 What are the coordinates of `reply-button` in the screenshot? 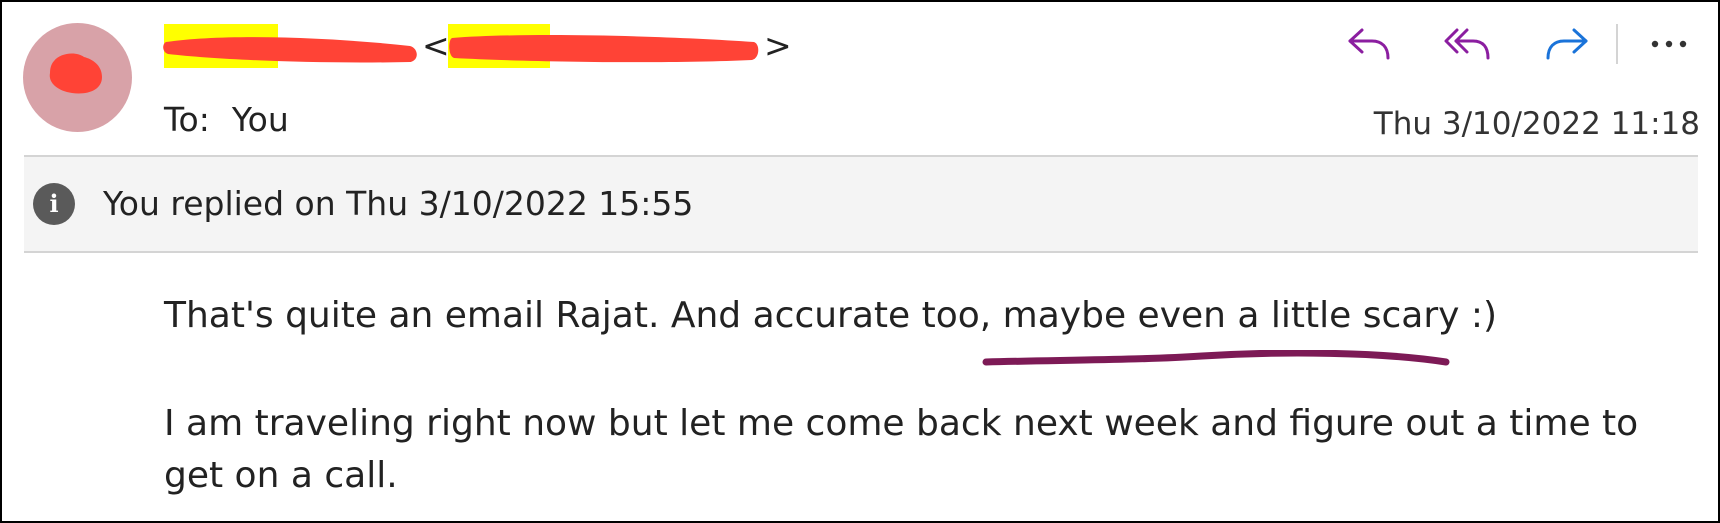 It's located at (1369, 44).